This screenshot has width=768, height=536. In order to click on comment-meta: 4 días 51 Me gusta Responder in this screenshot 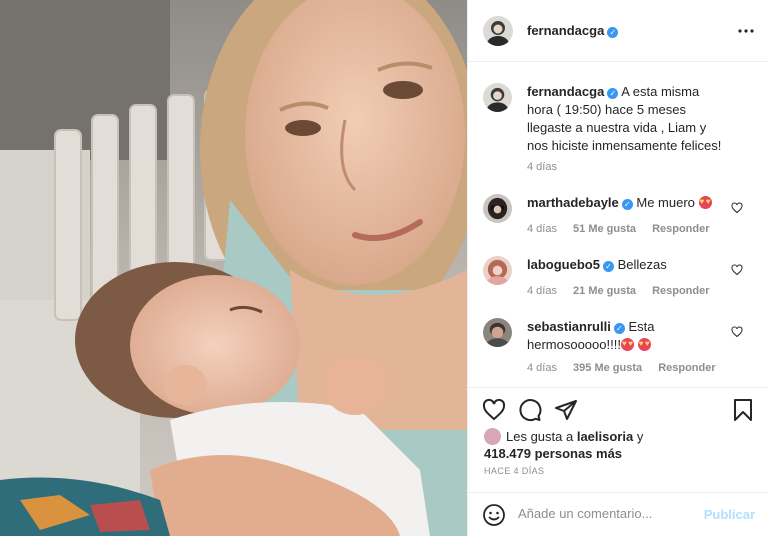, I will do `click(625, 229)`.